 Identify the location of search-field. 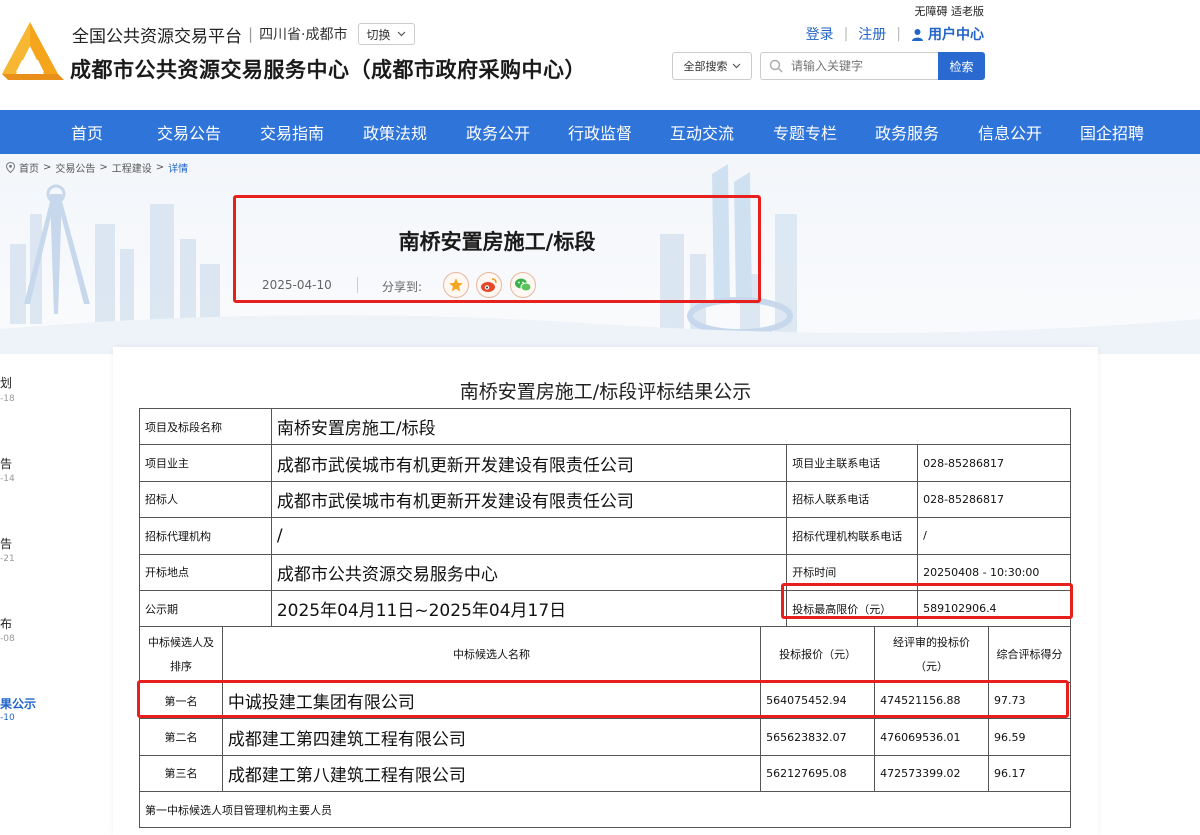
(849, 66).